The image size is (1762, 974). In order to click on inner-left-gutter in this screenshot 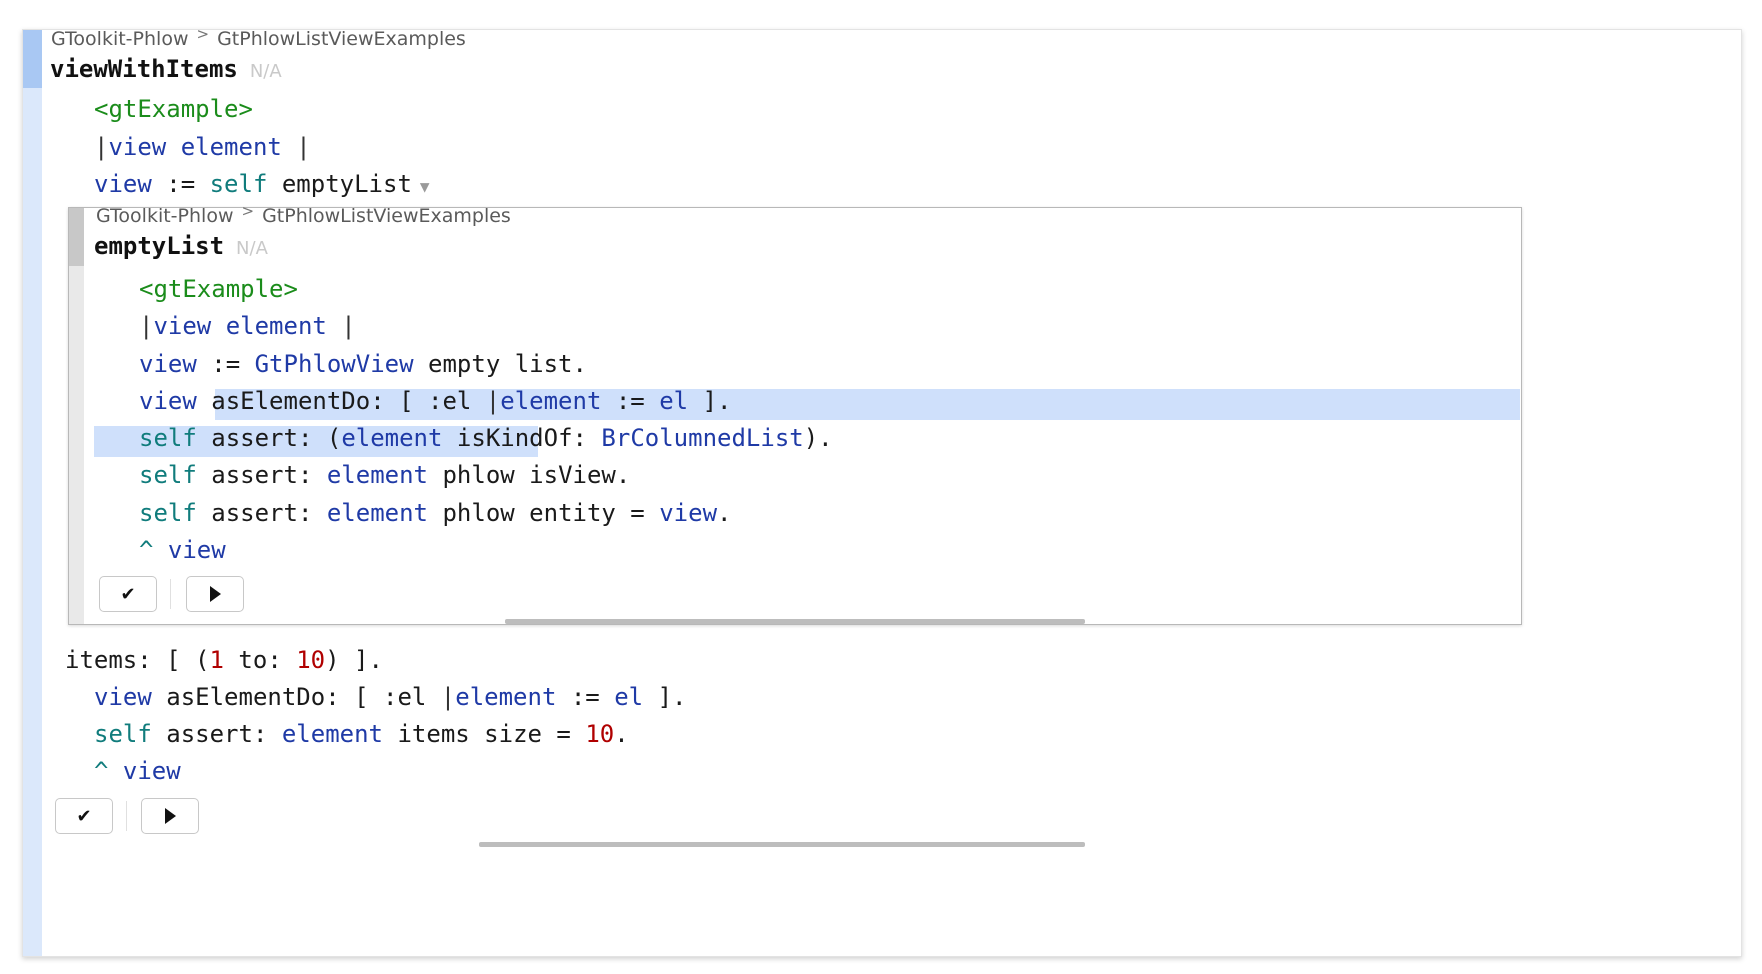, I will do `click(76, 416)`.